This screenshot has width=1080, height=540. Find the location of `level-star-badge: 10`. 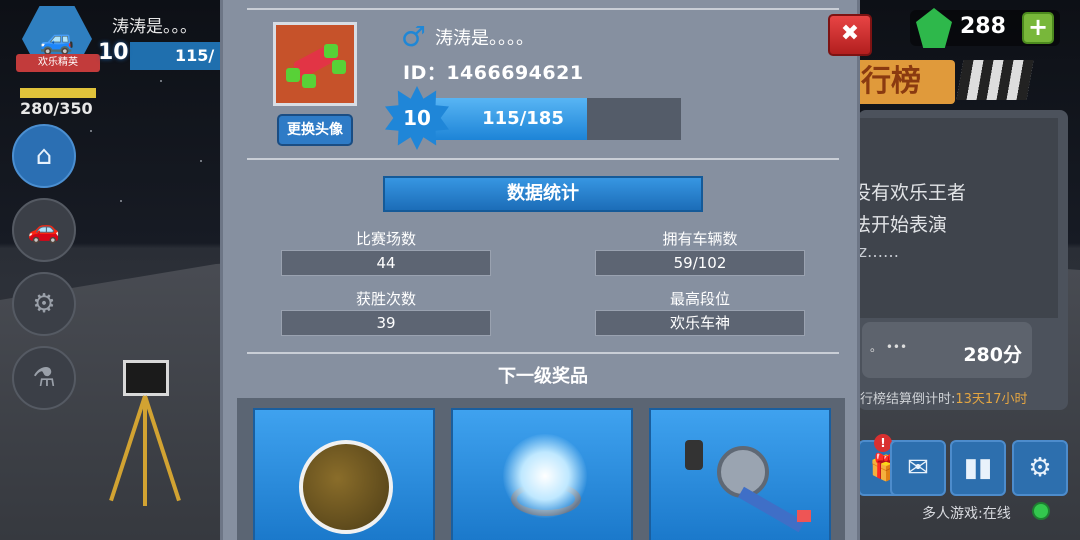

level-star-badge: 10 is located at coordinates (417, 118).